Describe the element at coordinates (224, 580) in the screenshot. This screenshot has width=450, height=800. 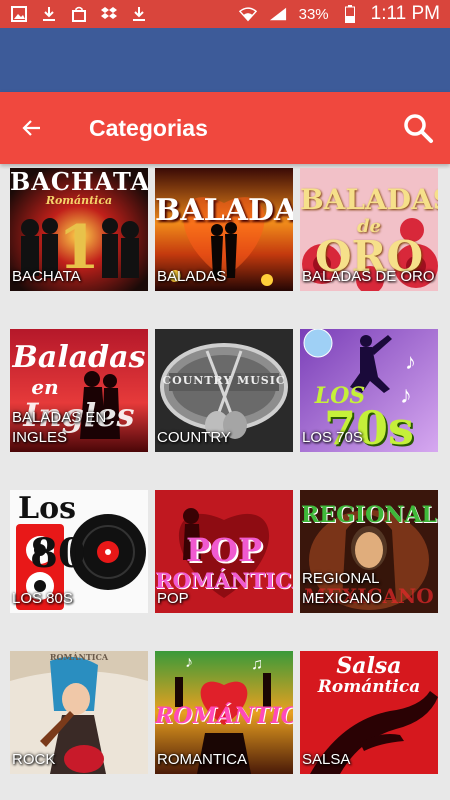
I see `art-title-2: ROMÁNTICA` at that location.